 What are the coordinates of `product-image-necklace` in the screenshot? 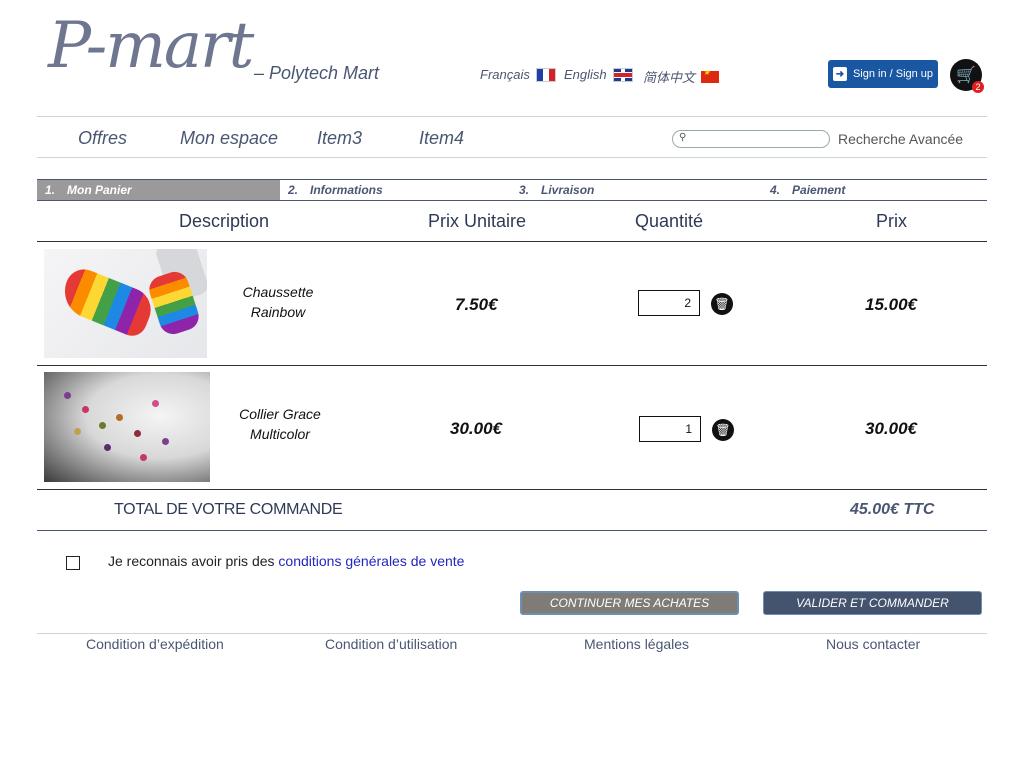 It's located at (127, 427).